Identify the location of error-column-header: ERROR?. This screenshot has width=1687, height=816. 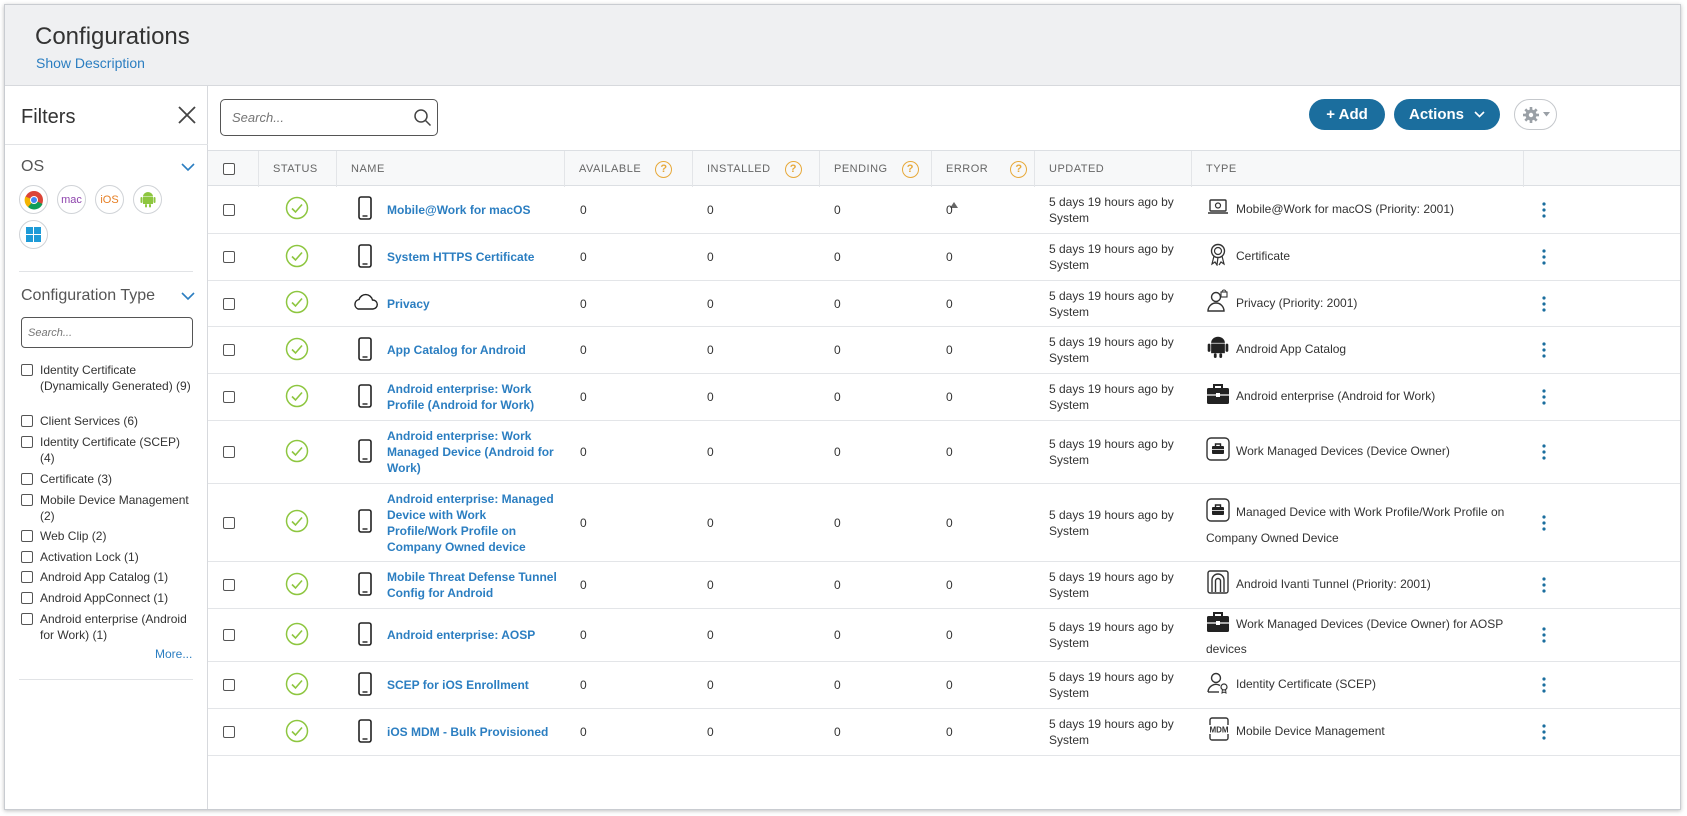
(983, 180).